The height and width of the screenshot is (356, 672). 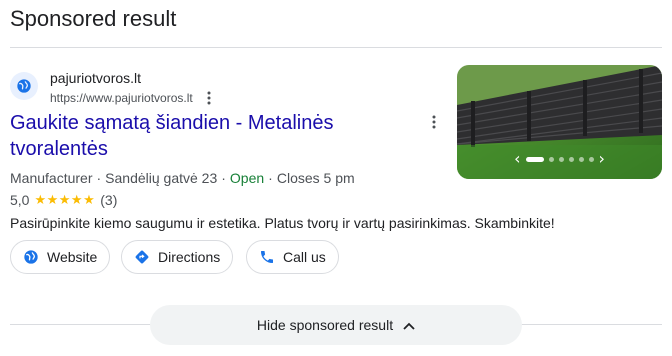 I want to click on ad-image: ‹ ›, so click(x=559, y=122).